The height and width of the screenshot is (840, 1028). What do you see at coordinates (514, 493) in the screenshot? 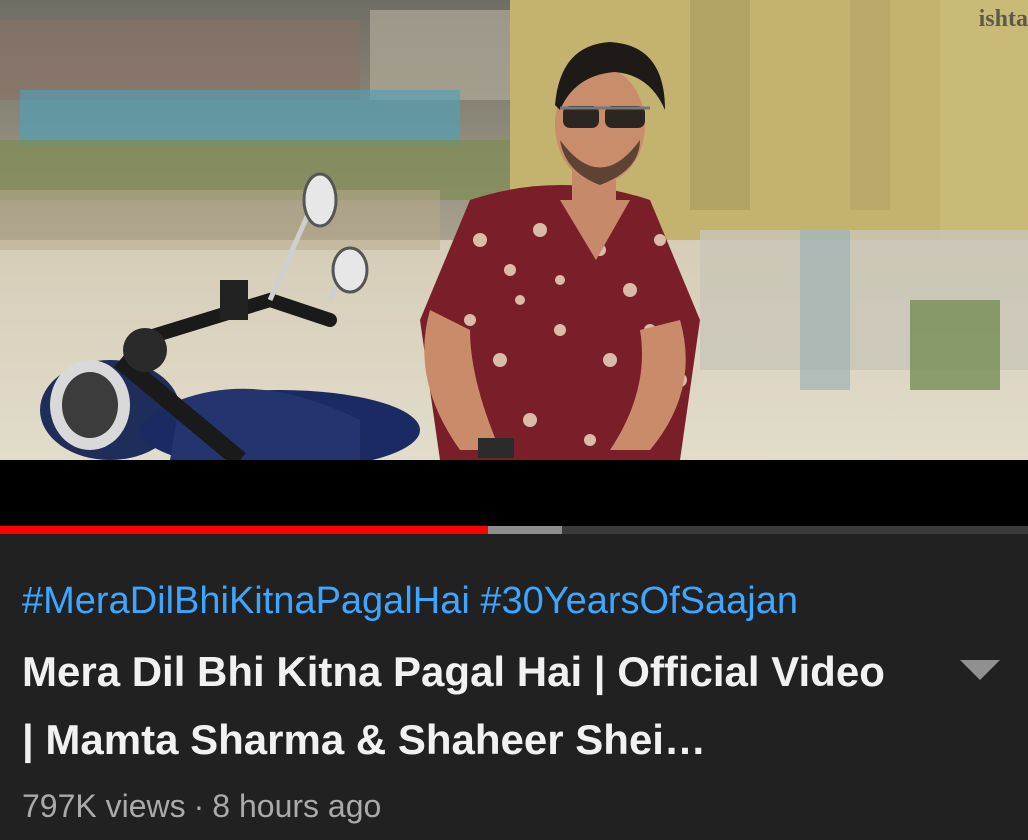
I see `player-letterbox` at bounding box center [514, 493].